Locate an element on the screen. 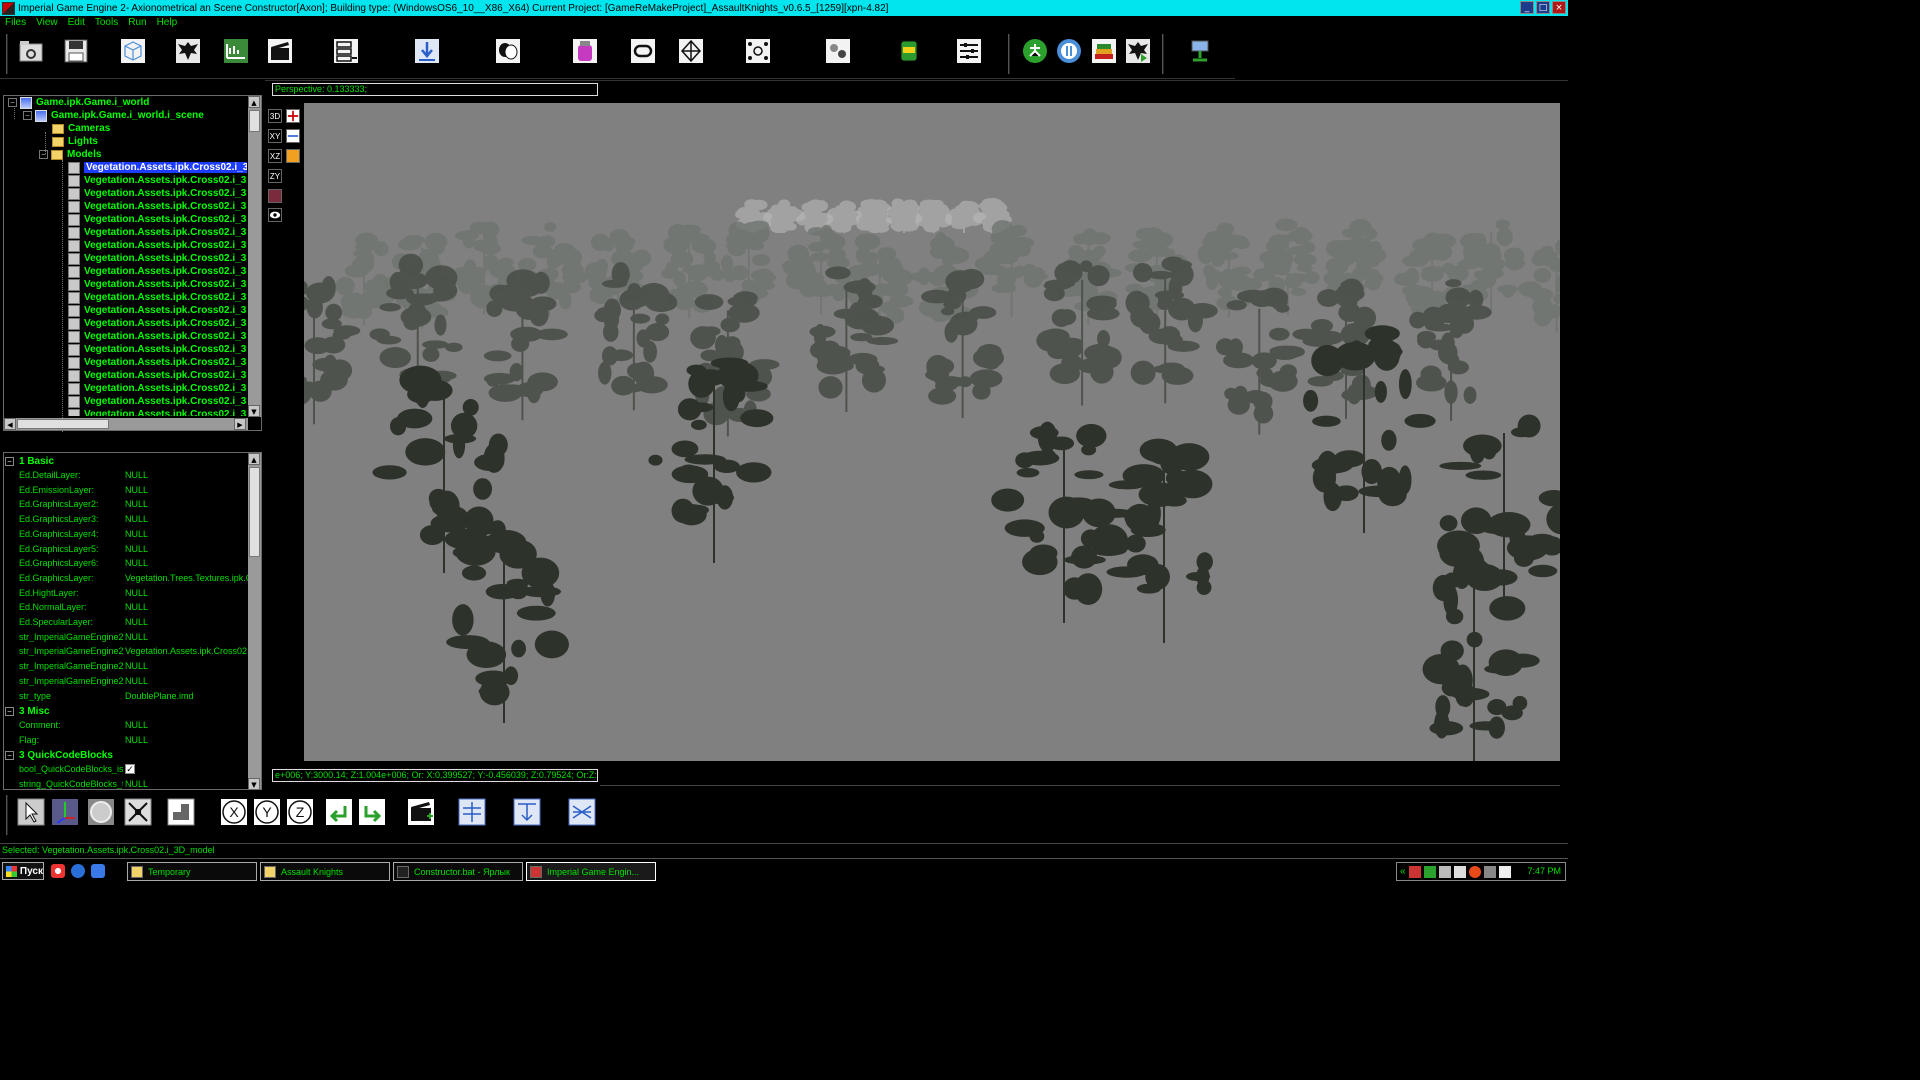 The height and width of the screenshot is (1080, 1920). property-row: str_type DoublePlane.imd is located at coordinates (126, 698).